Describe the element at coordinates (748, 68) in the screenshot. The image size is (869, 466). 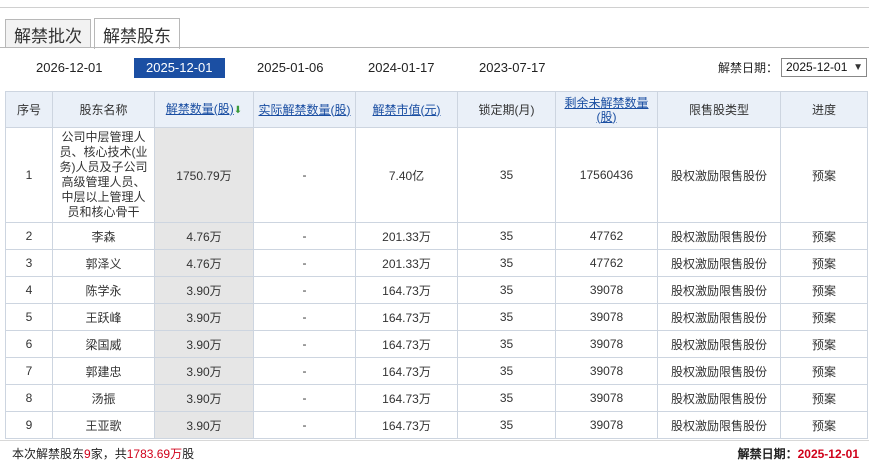
I see `unlock-date-label: 解禁日期：` at that location.